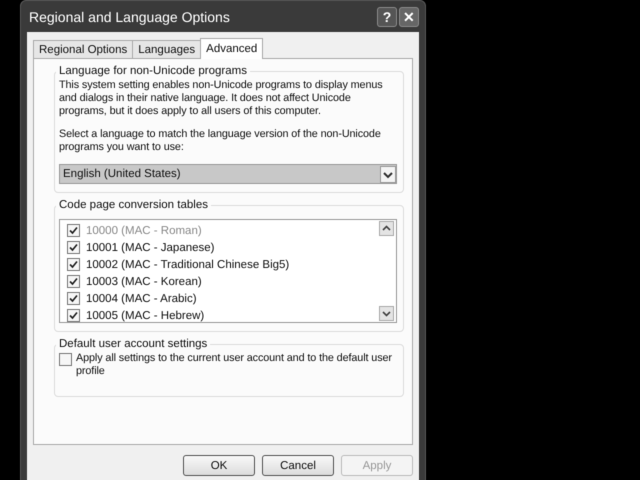 The width and height of the screenshot is (640, 480). Describe the element at coordinates (133, 205) in the screenshot. I see `group-title: Code page conversion tables` at that location.